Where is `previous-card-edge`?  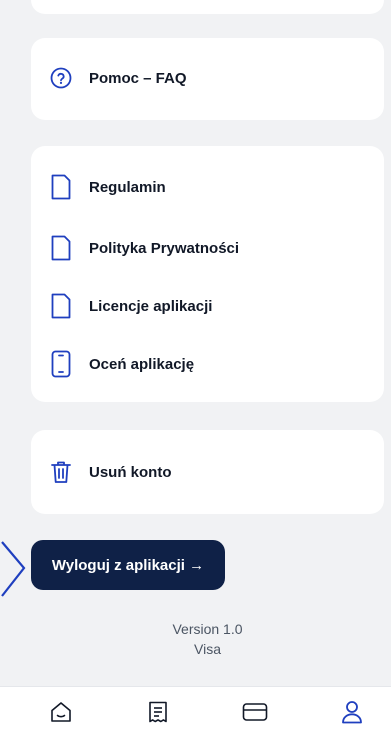
previous-card-edge is located at coordinates (207, 7).